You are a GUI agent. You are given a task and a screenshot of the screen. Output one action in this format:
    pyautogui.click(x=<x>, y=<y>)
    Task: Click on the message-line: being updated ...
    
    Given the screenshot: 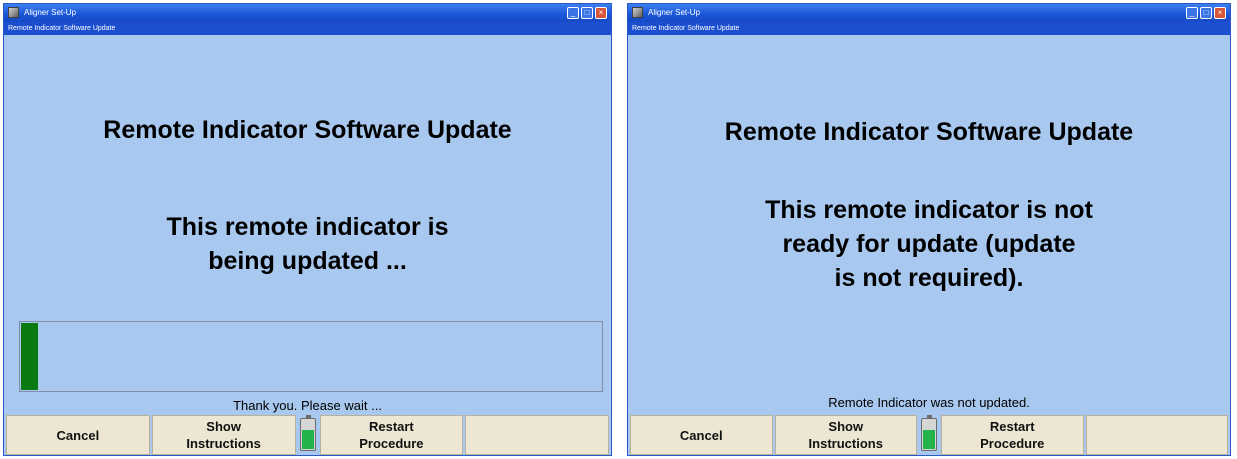 What is the action you would take?
    pyautogui.click(x=307, y=261)
    